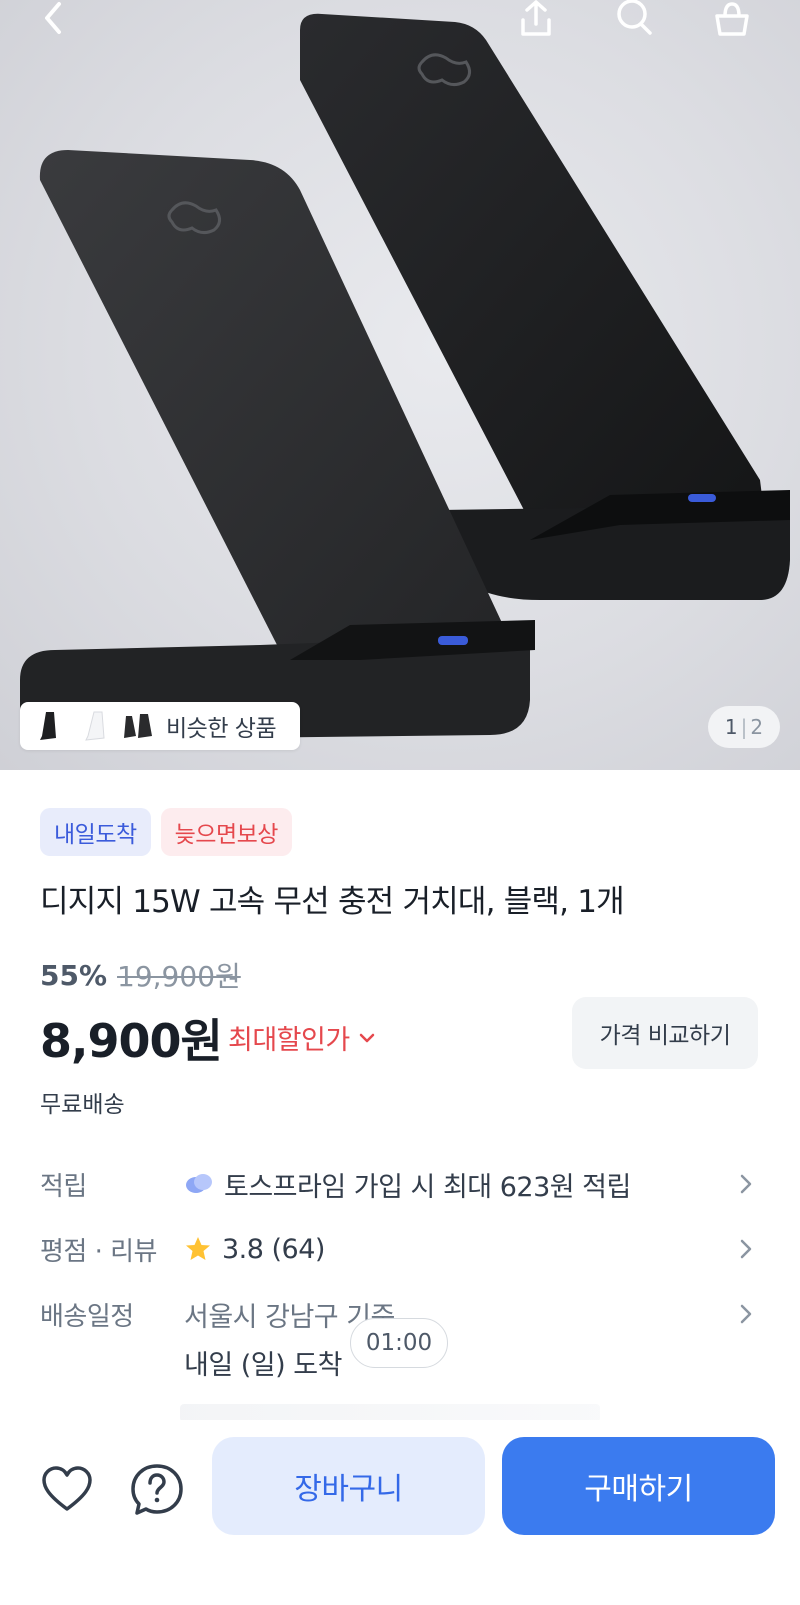 The width and height of the screenshot is (800, 1605). I want to click on discount-row: 55% 19,900원, so click(140, 975).